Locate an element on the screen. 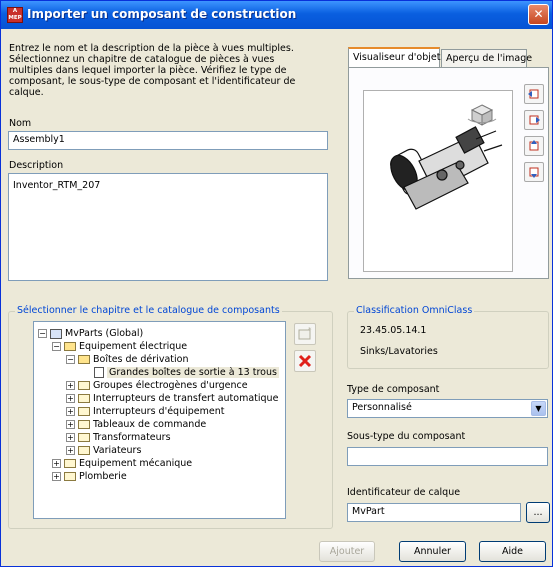 This screenshot has height=567, width=553. component-subtype-label: Sous-type du composant is located at coordinates (406, 436).